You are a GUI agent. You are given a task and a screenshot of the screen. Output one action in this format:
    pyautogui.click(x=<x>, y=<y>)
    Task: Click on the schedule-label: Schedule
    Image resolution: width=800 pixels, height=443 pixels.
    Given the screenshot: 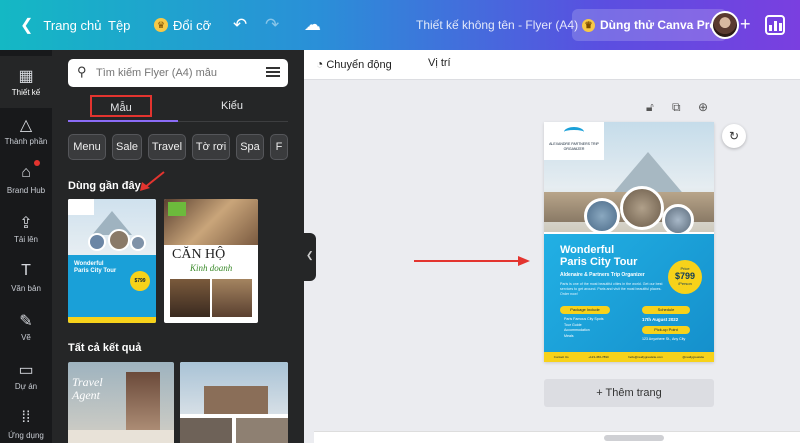 What is the action you would take?
    pyautogui.click(x=666, y=310)
    